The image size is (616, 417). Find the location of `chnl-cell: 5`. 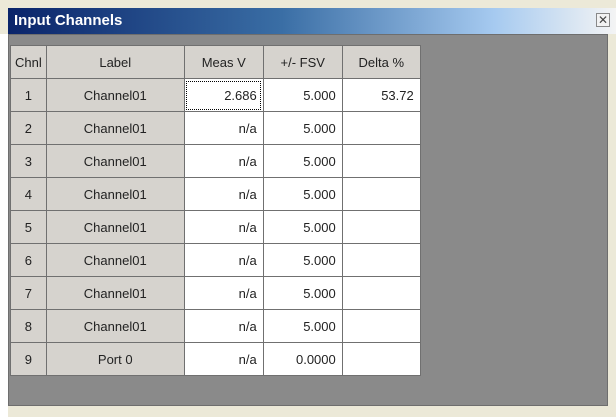

chnl-cell: 5 is located at coordinates (28, 227).